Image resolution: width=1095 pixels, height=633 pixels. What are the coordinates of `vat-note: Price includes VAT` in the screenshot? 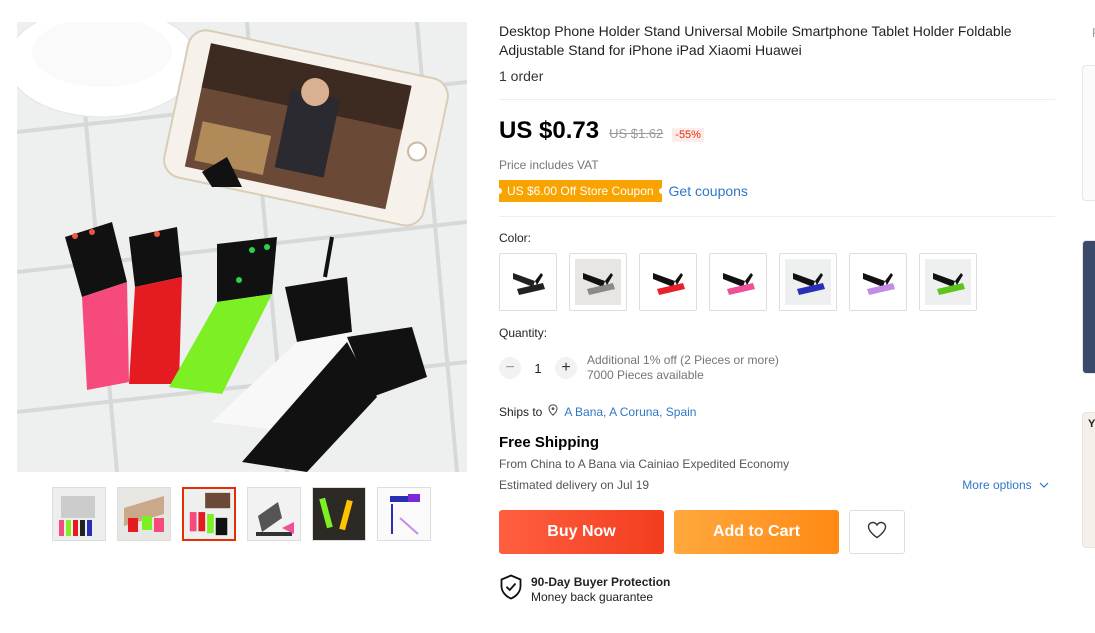 It's located at (549, 165).